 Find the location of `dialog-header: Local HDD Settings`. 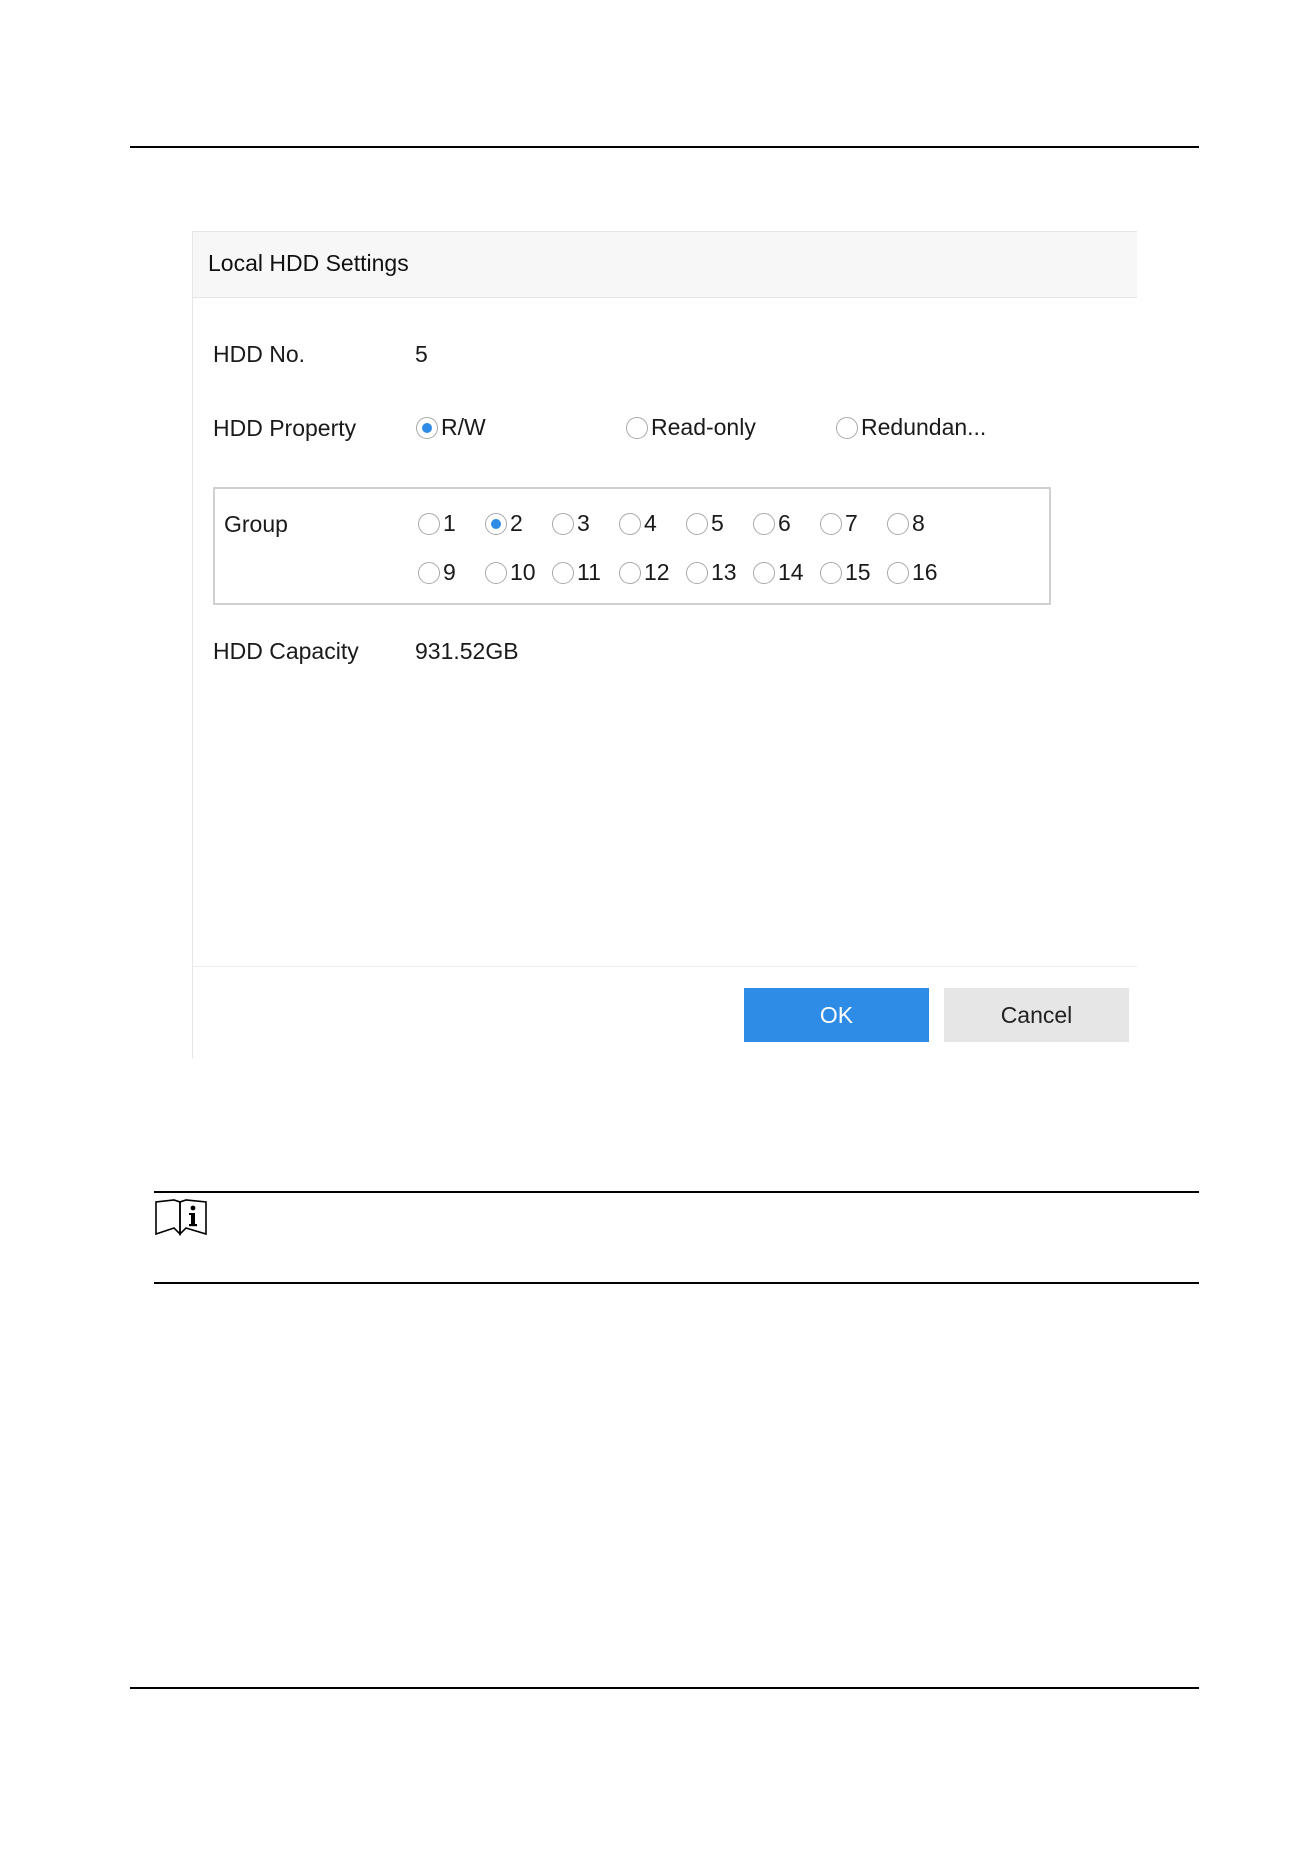

dialog-header: Local HDD Settings is located at coordinates (665, 265).